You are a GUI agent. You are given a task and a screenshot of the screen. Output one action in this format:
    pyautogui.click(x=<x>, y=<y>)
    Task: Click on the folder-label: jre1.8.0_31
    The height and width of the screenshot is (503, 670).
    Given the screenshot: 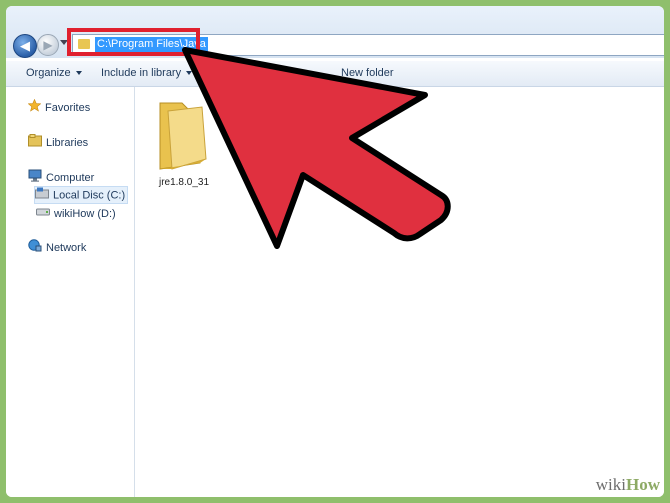 What is the action you would take?
    pyautogui.click(x=184, y=182)
    